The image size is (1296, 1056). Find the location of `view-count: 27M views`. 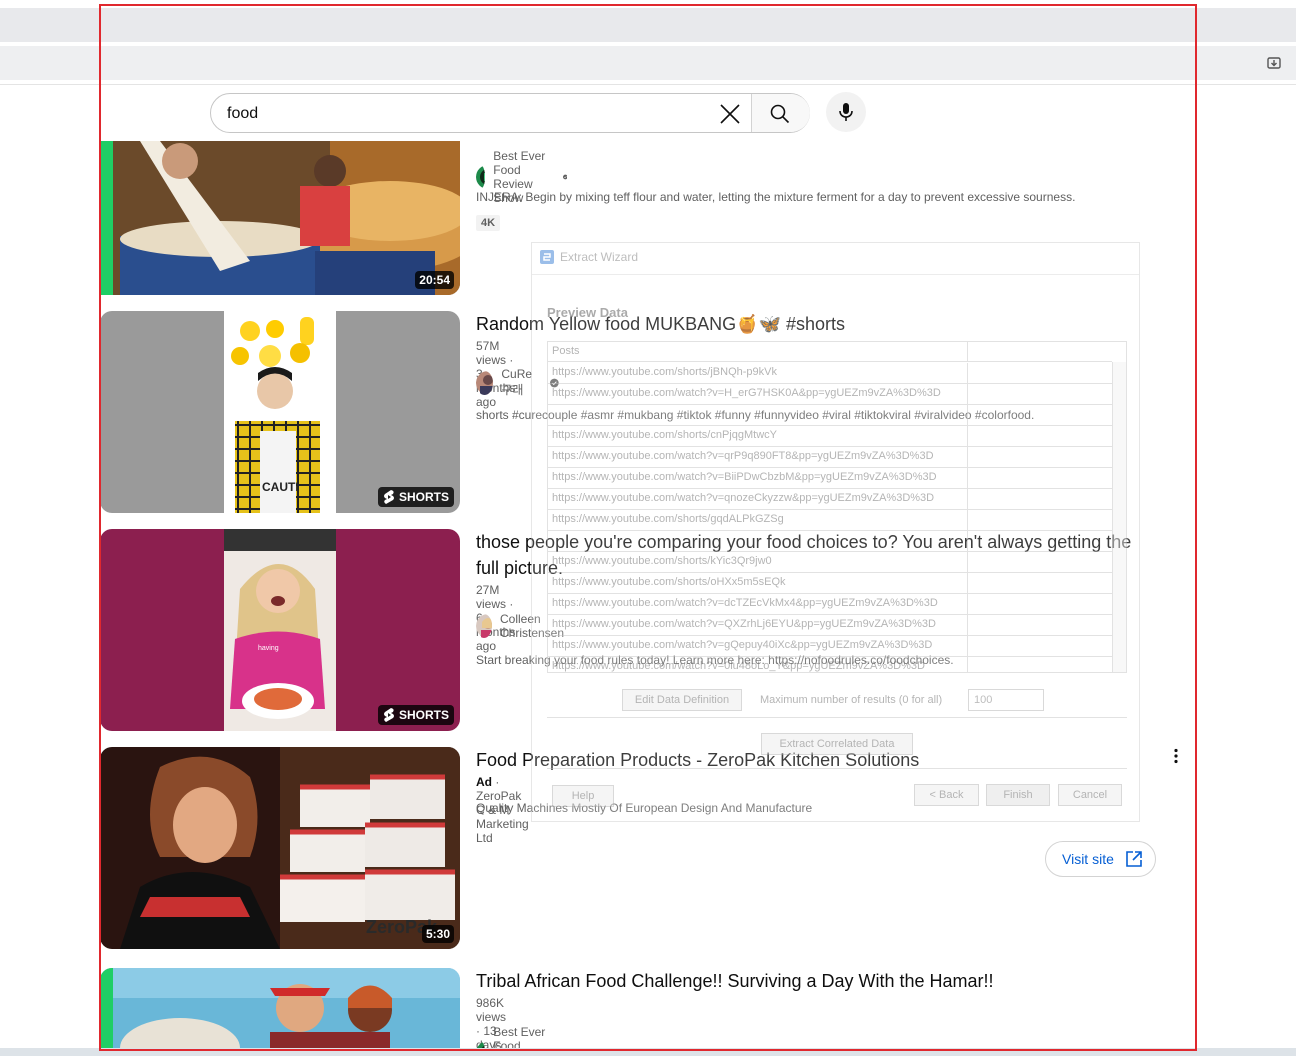

view-count: 27M views is located at coordinates (491, 597).